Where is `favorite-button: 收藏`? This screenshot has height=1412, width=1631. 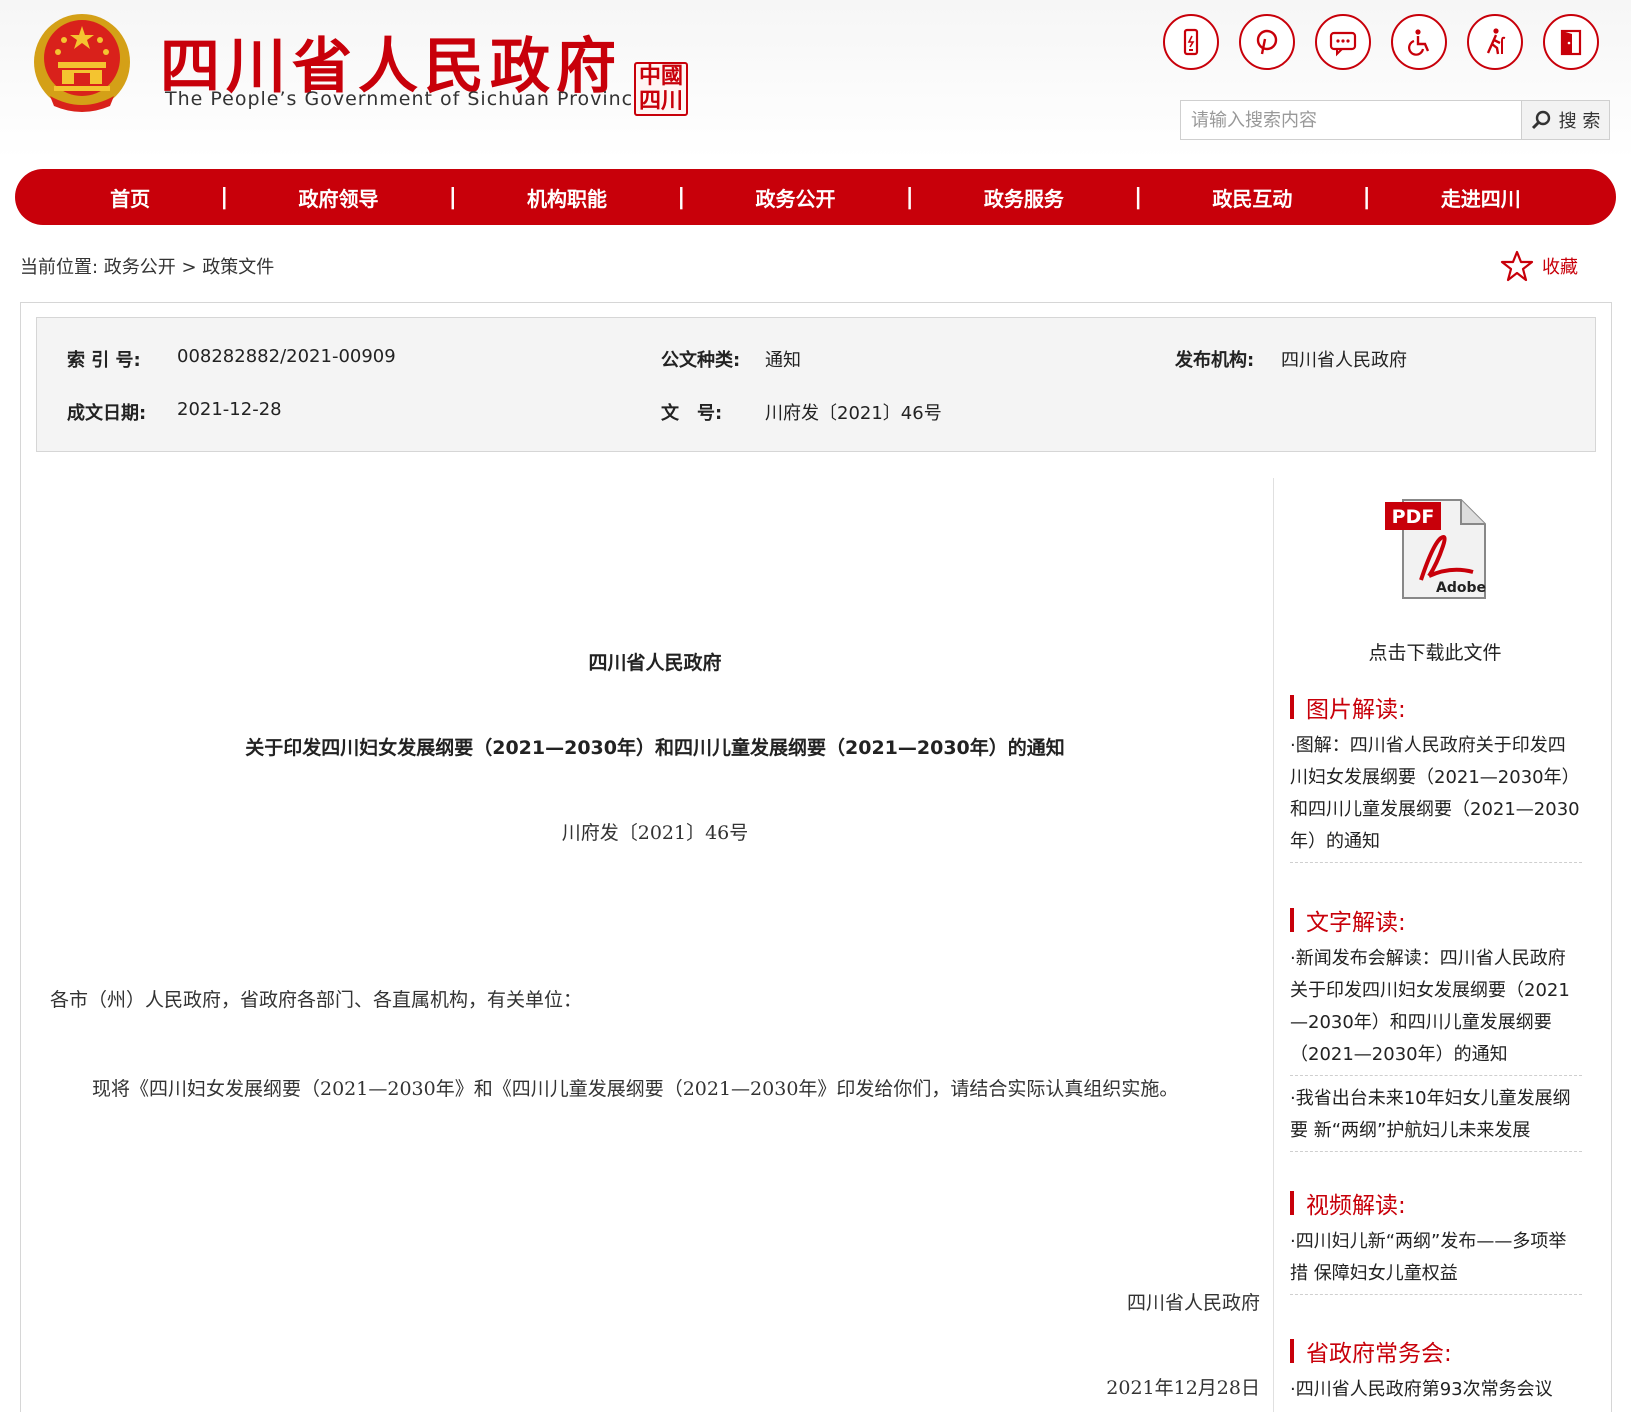 favorite-button: 收藏 is located at coordinates (1539, 266).